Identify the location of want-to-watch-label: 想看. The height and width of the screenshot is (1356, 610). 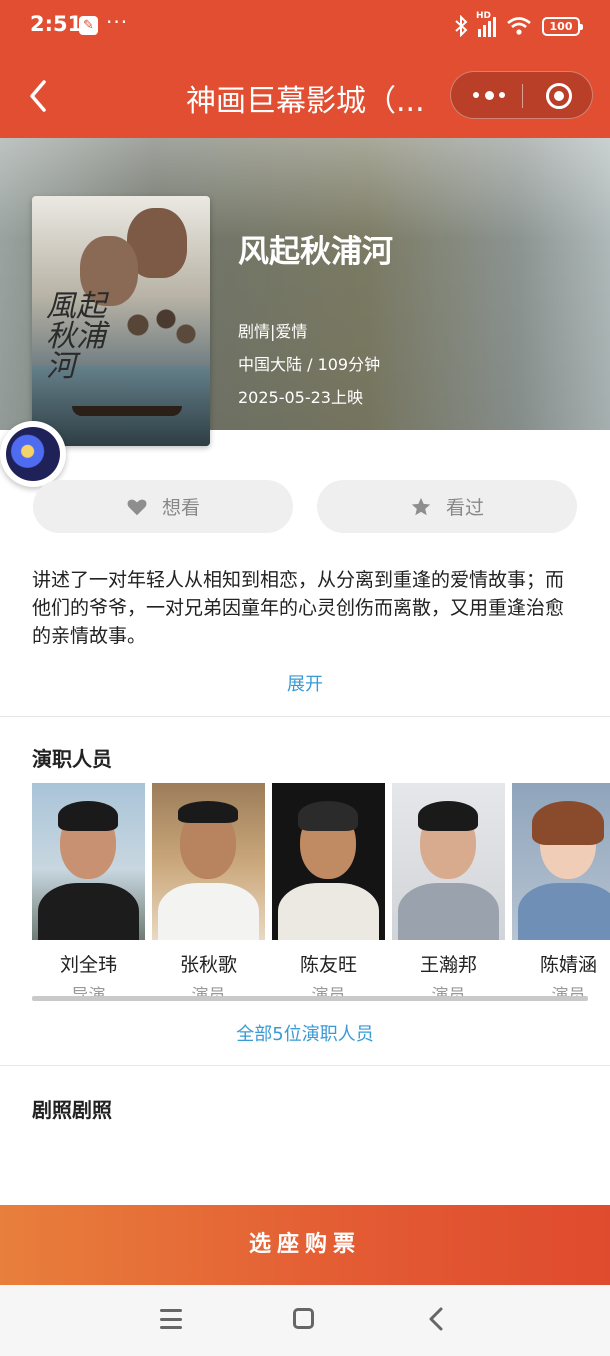
(180, 508).